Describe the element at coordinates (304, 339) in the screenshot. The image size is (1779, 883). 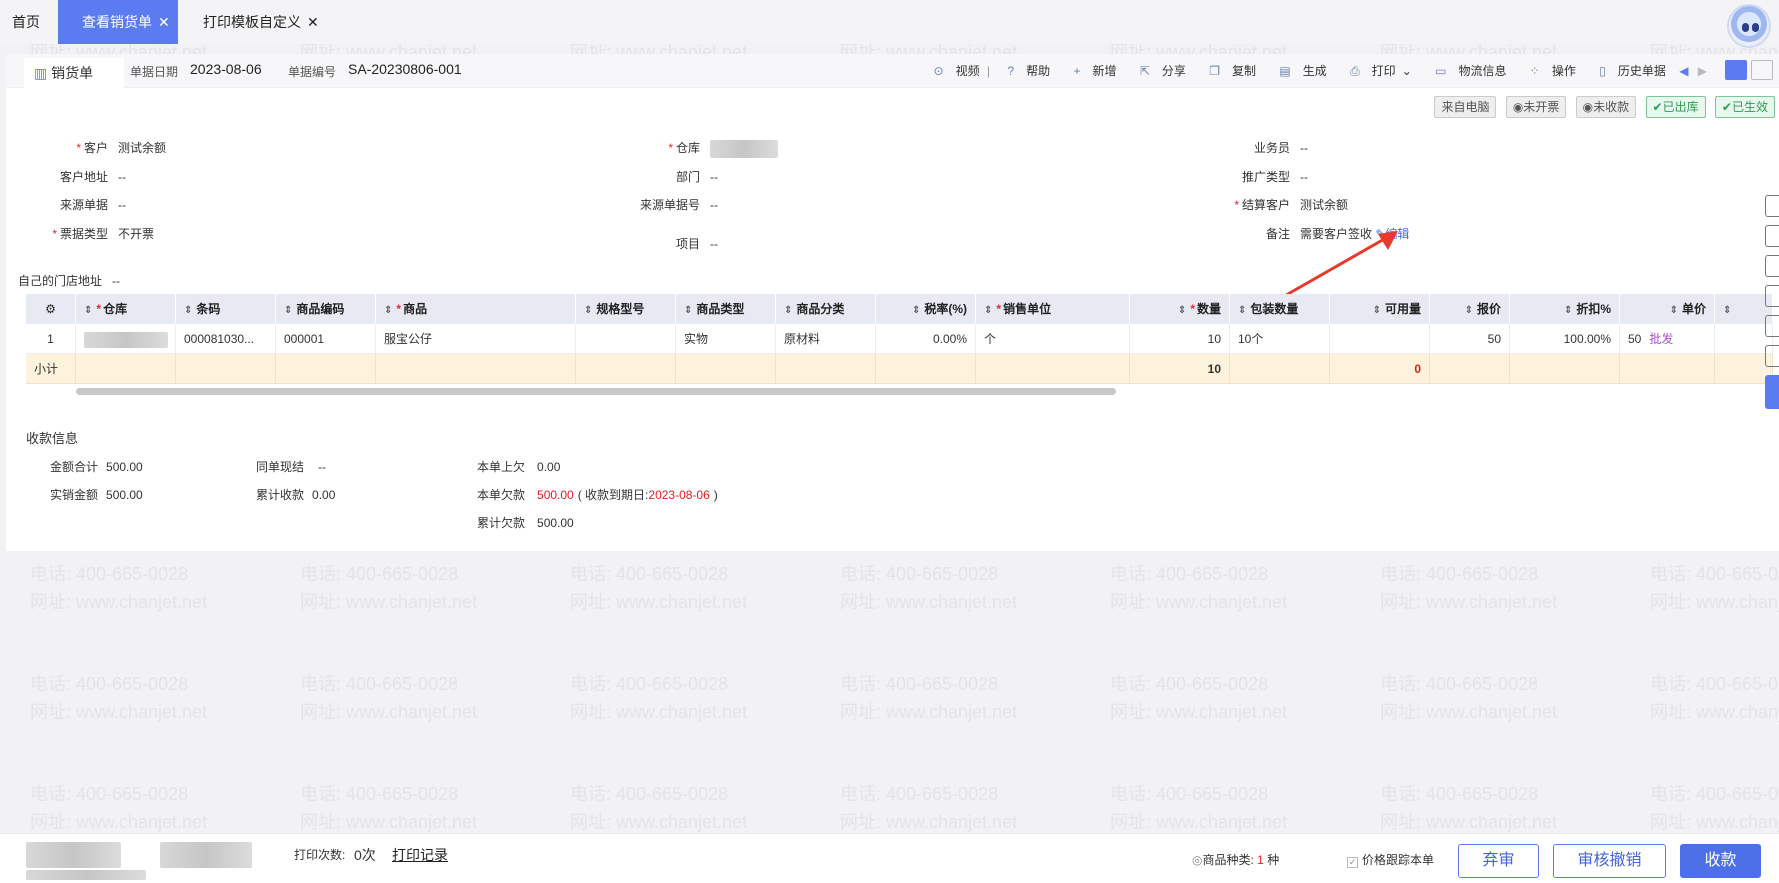
I see `cell-text: 000001` at that location.